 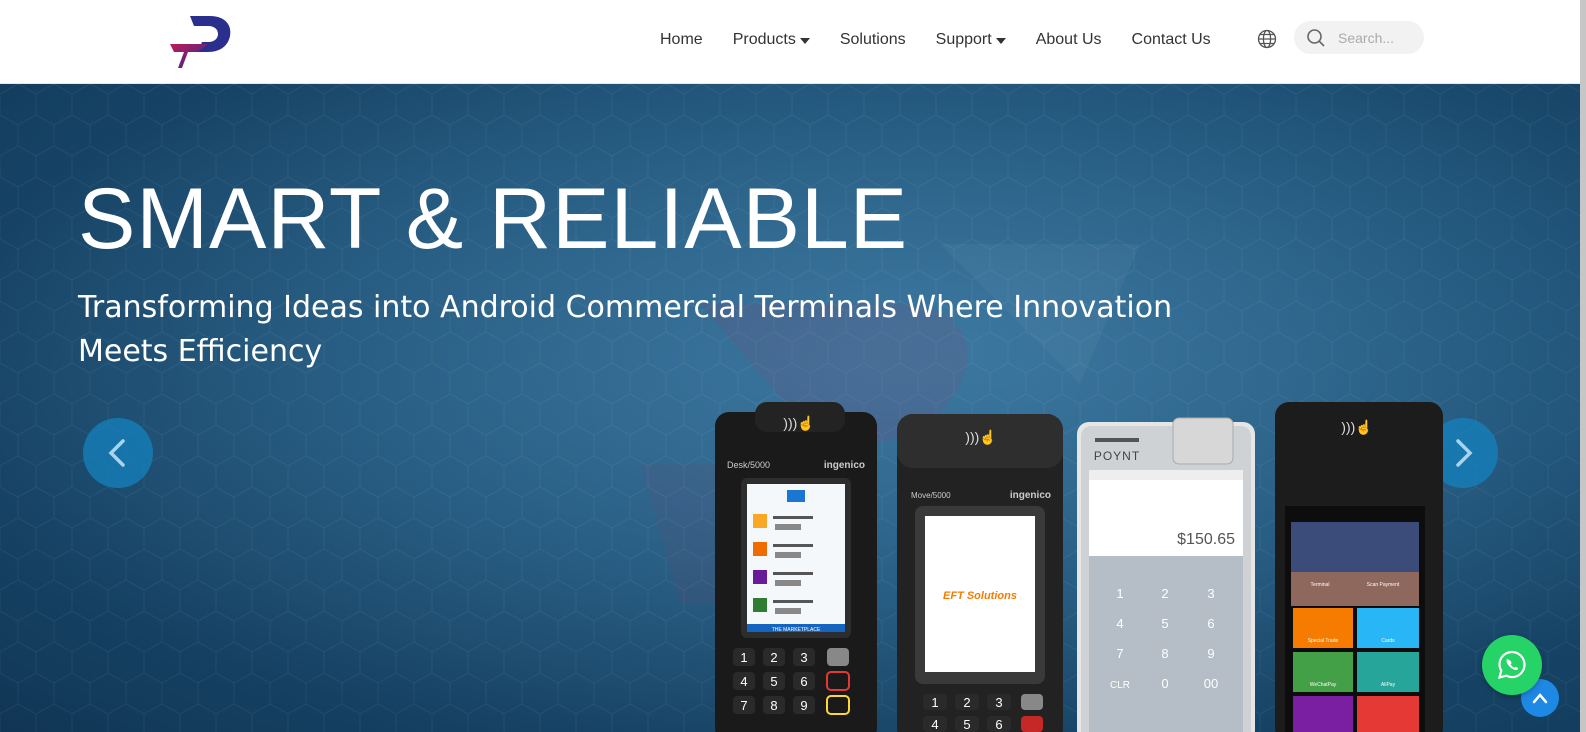 I want to click on chevron-up-icon, so click(x=1540, y=698).